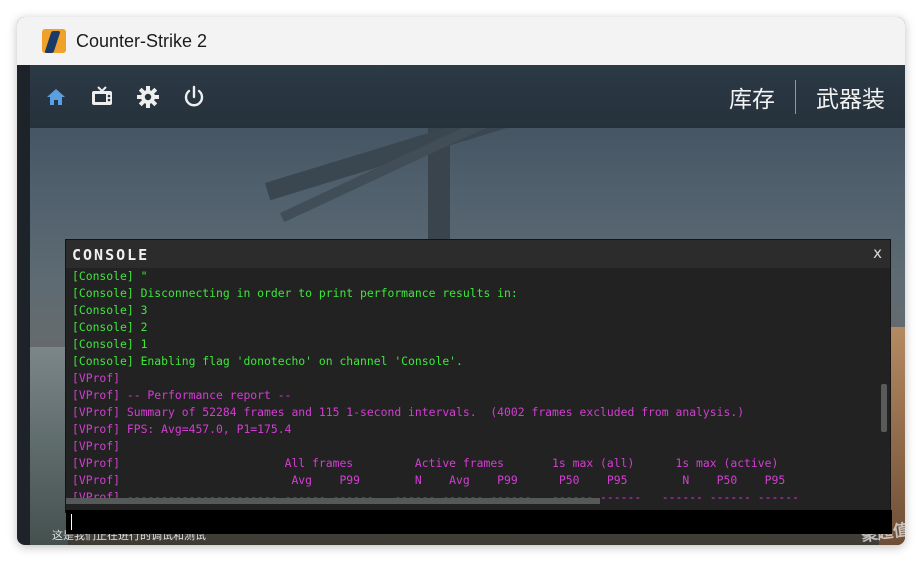 Image resolution: width=922 pixels, height=561 pixels. I want to click on nav-menu: 库存 武器装, so click(807, 96).